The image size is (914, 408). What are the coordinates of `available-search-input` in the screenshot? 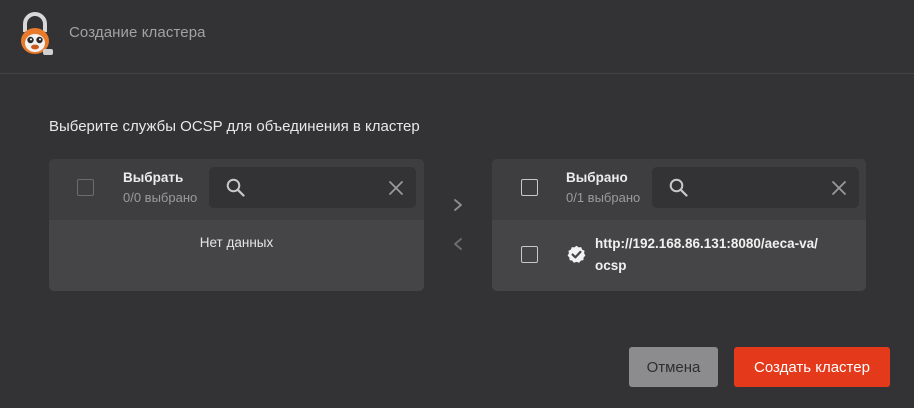 It's located at (316, 188).